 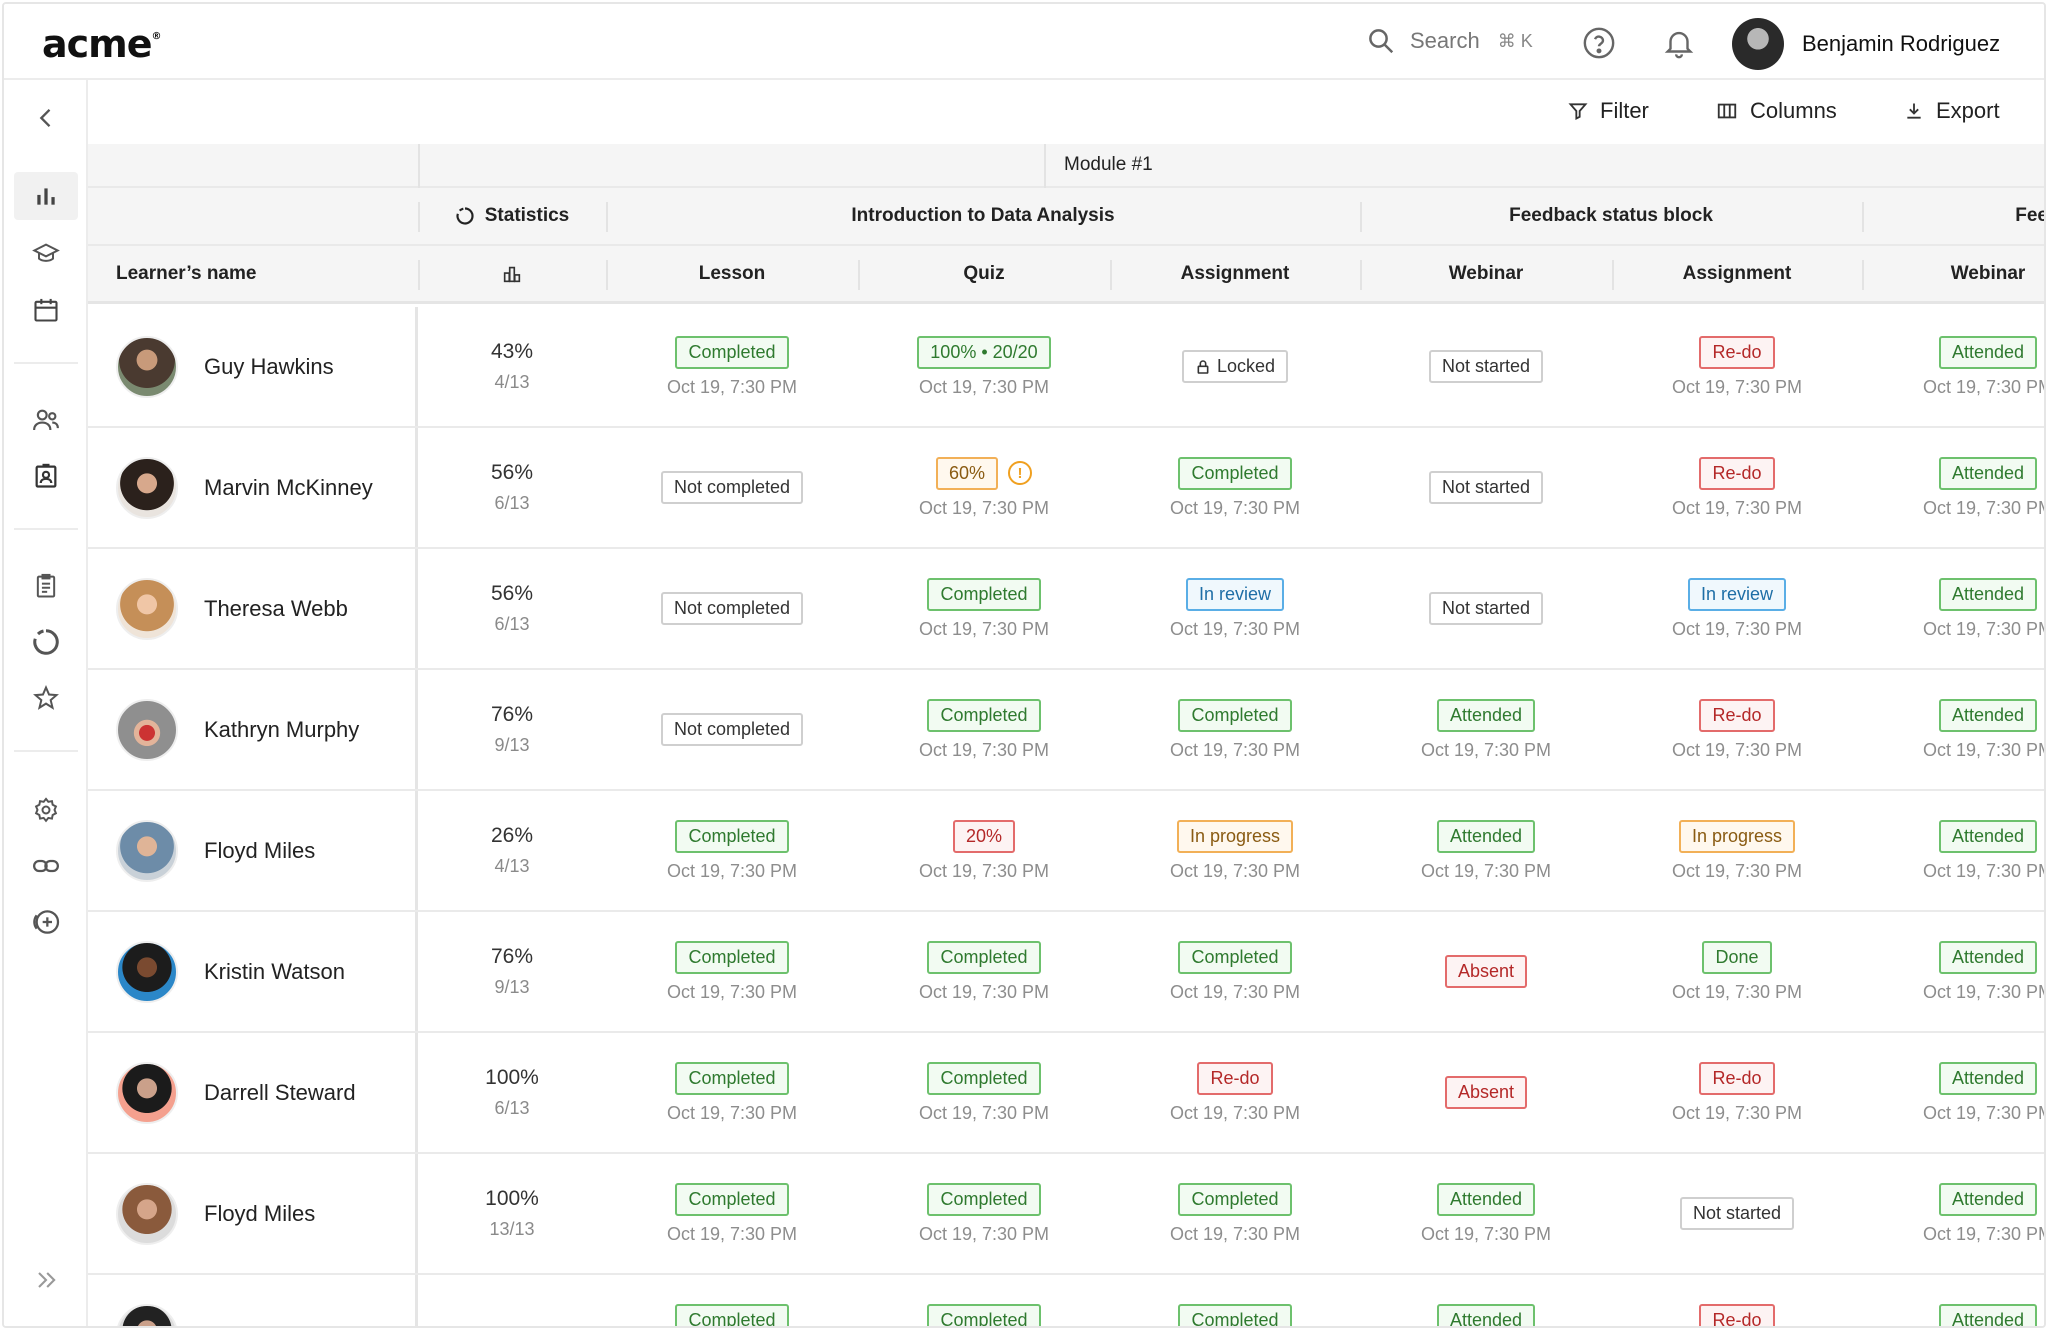 What do you see at coordinates (1486, 273) in the screenshot?
I see `col-header-webinar: Webinar` at bounding box center [1486, 273].